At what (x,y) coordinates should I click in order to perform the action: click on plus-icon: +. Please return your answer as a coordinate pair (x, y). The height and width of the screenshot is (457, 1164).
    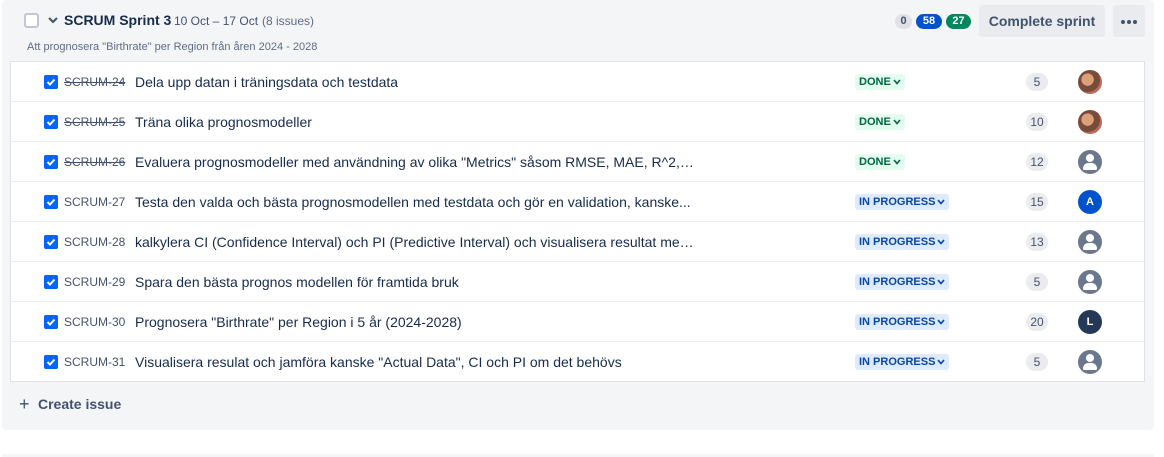
    Looking at the image, I should click on (24, 404).